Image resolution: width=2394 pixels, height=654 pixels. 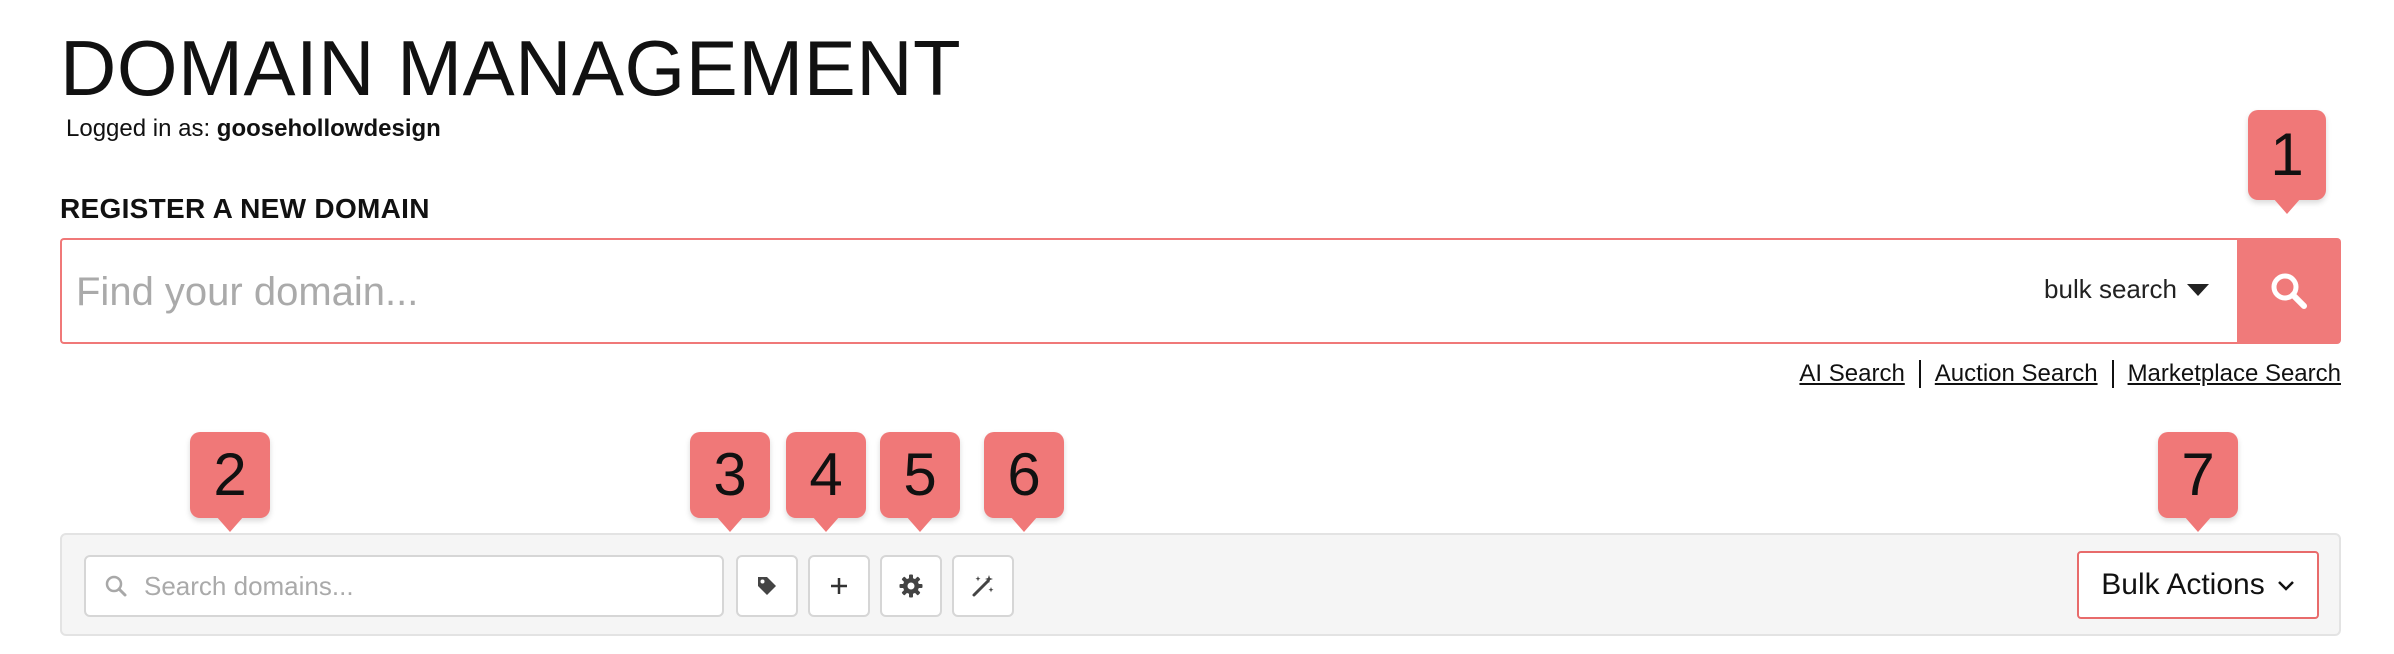 I want to click on marker-5: 5, so click(x=920, y=475).